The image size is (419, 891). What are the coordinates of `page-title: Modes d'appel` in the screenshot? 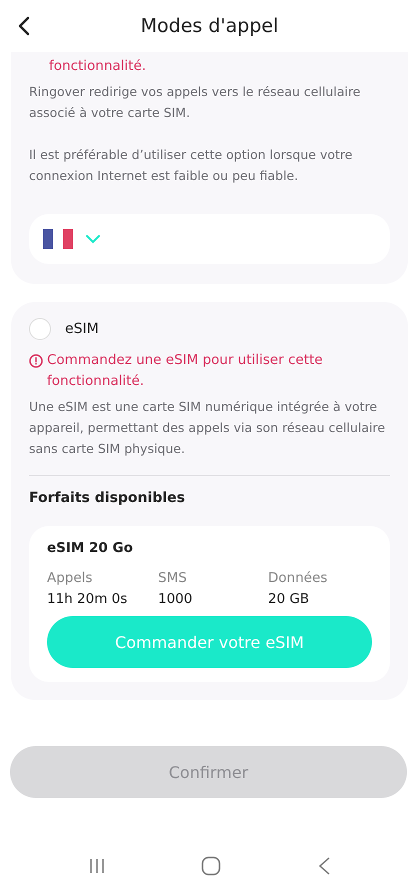 It's located at (209, 26).